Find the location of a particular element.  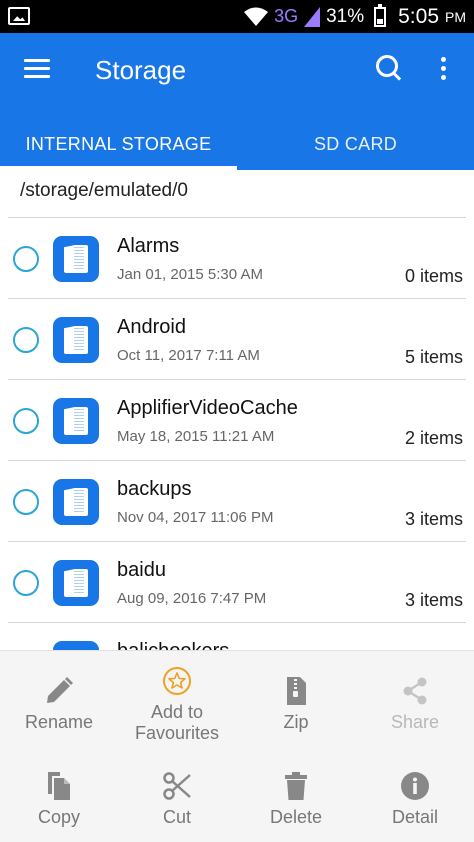

favourites-label-line2: Favourites is located at coordinates (177, 733).